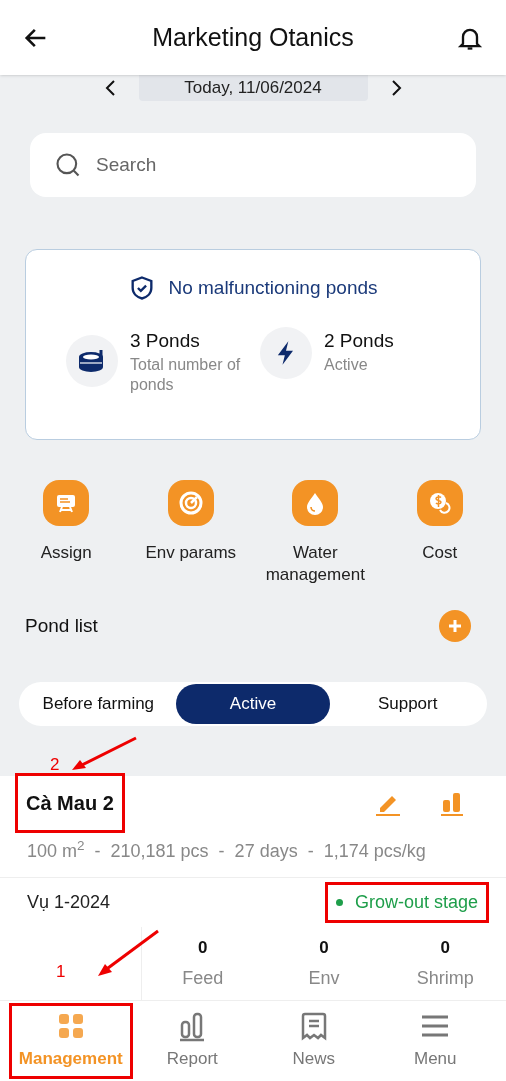 The height and width of the screenshot is (1081, 506). What do you see at coordinates (186, 375) in the screenshot?
I see `stat-caption: Total number of ponds` at bounding box center [186, 375].